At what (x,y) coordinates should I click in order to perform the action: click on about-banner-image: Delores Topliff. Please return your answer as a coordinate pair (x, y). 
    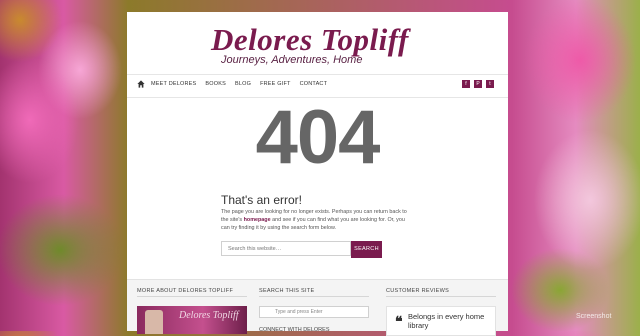
    Looking at the image, I should click on (192, 320).